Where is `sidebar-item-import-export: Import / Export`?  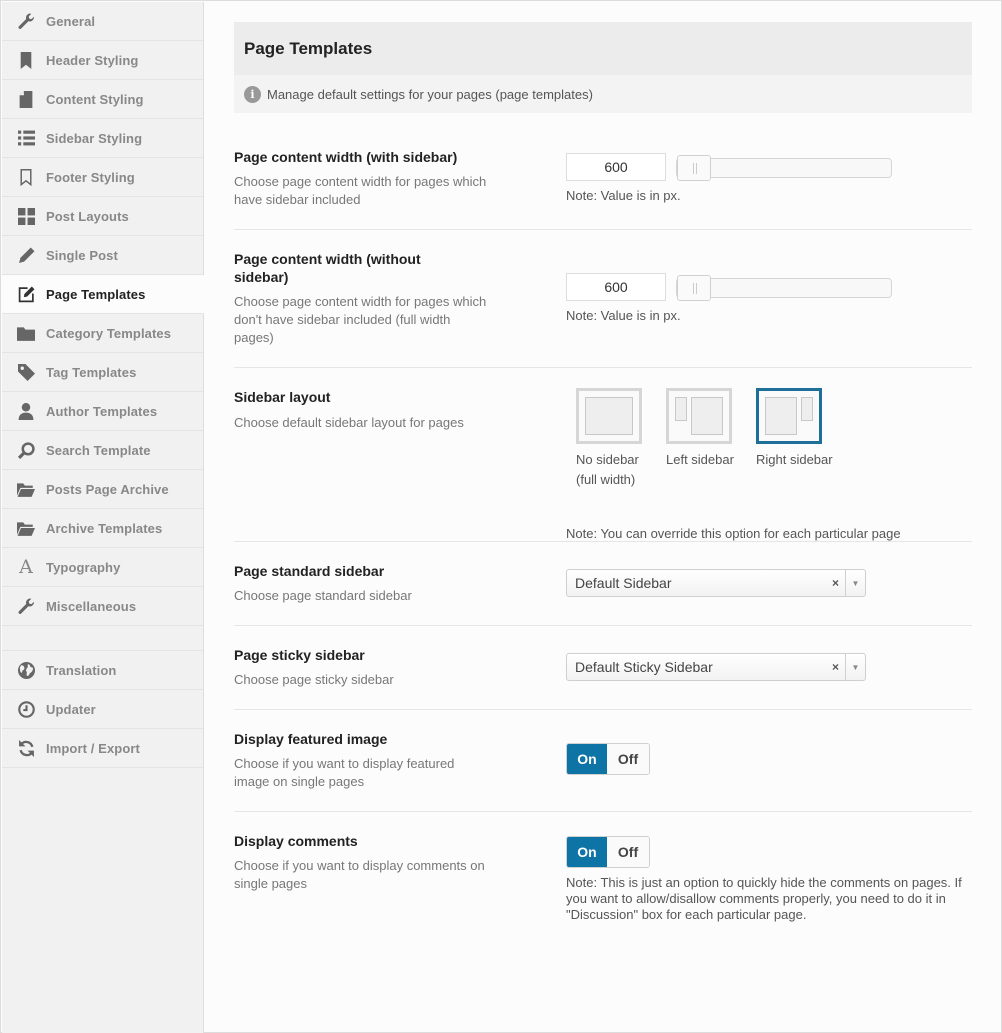 sidebar-item-import-export: Import / Export is located at coordinates (102, 748).